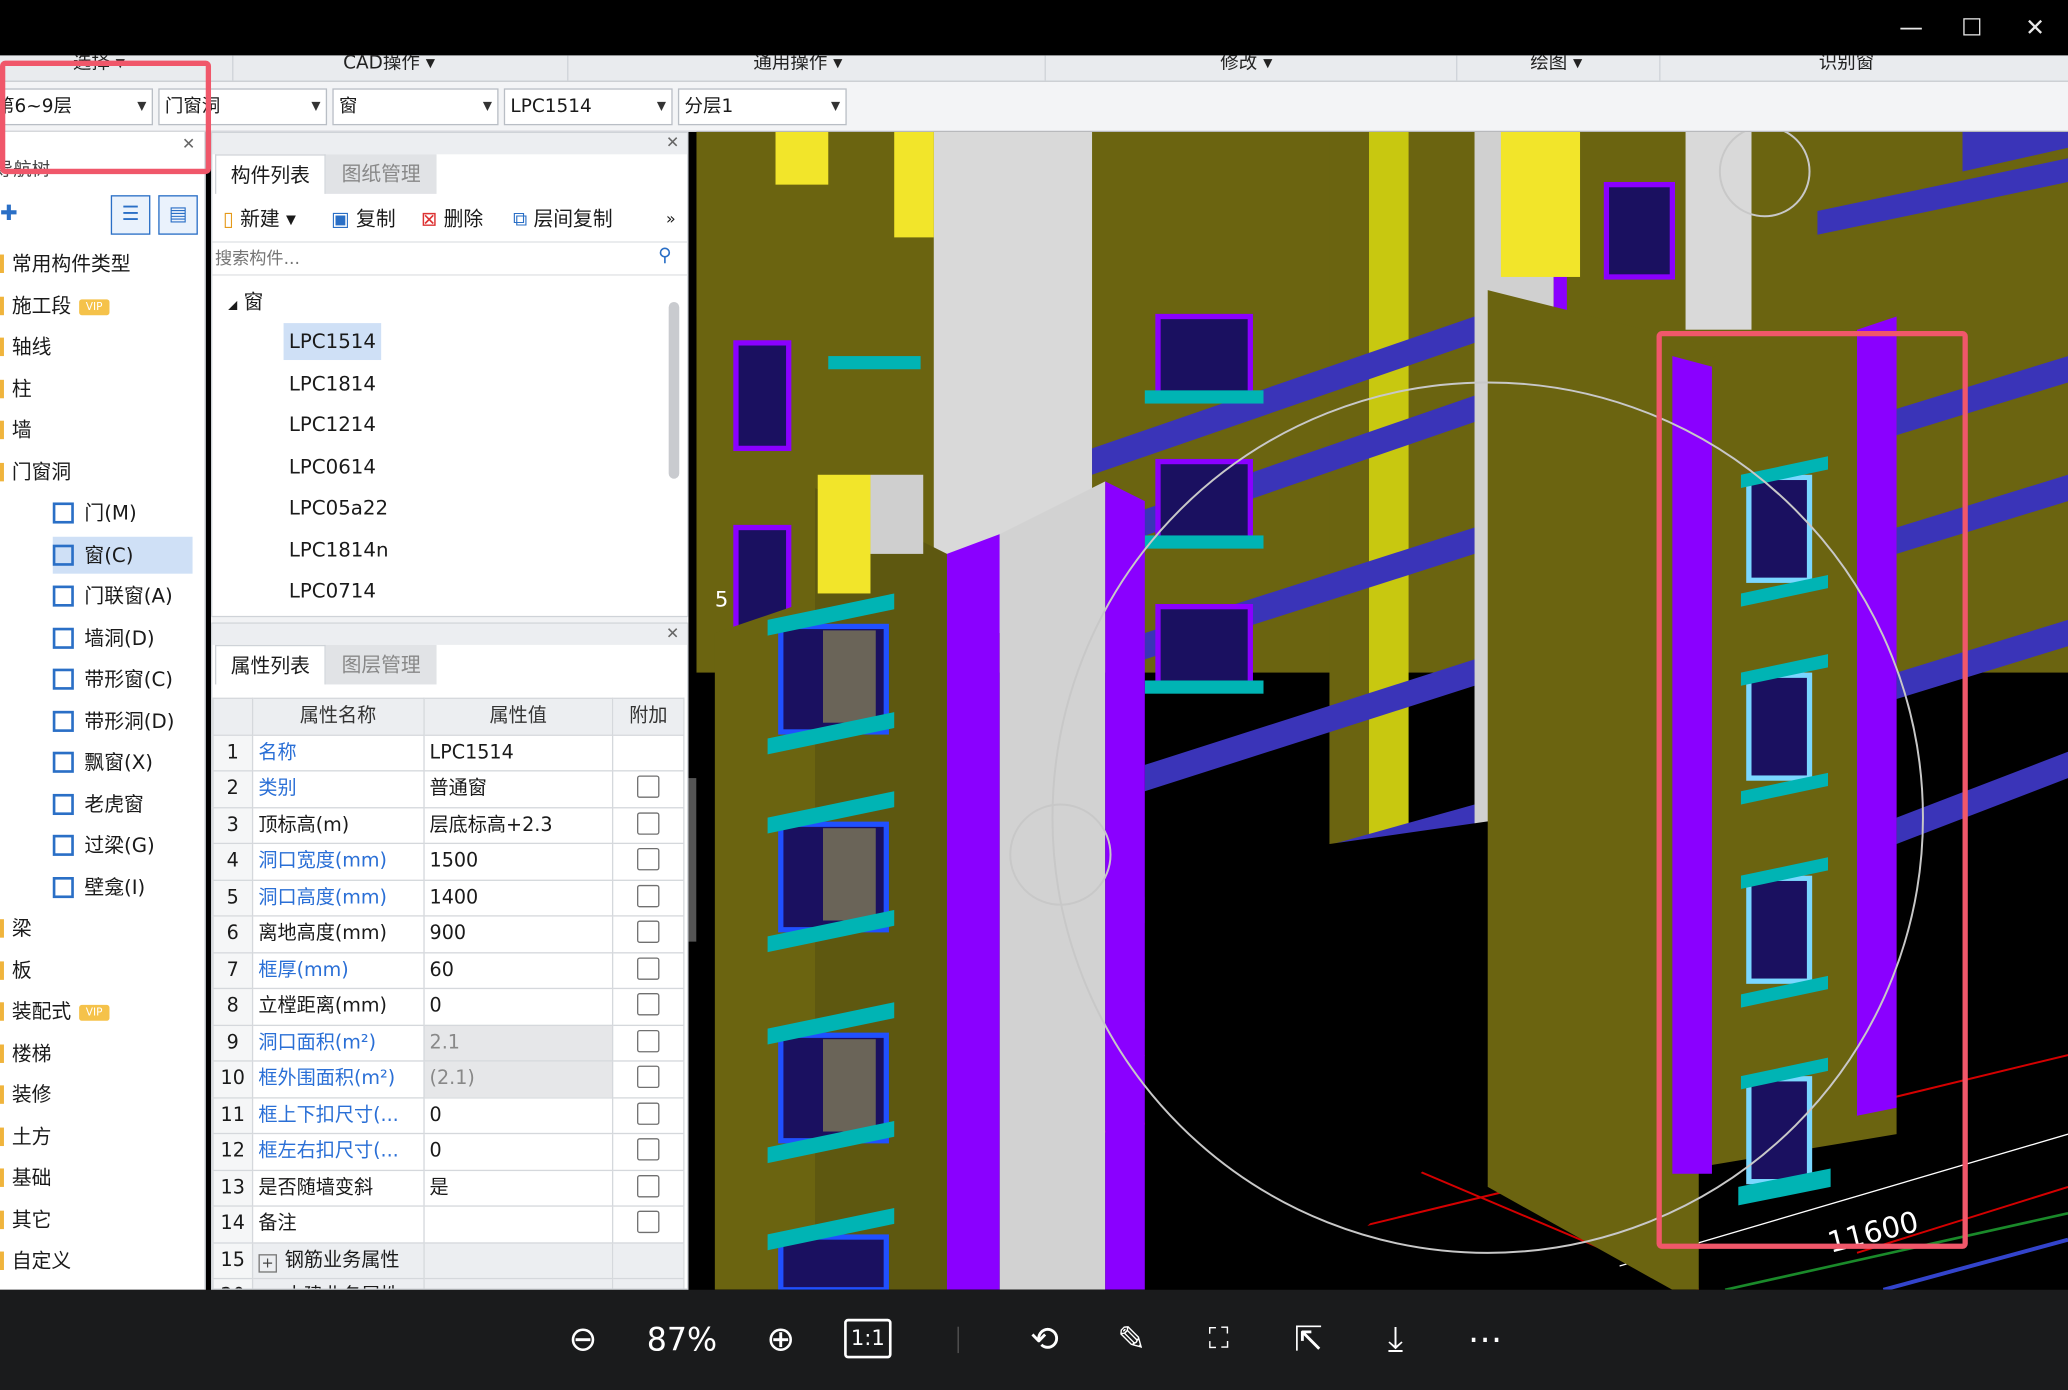  I want to click on menu-modify: 修改 ▾, so click(1246, 67).